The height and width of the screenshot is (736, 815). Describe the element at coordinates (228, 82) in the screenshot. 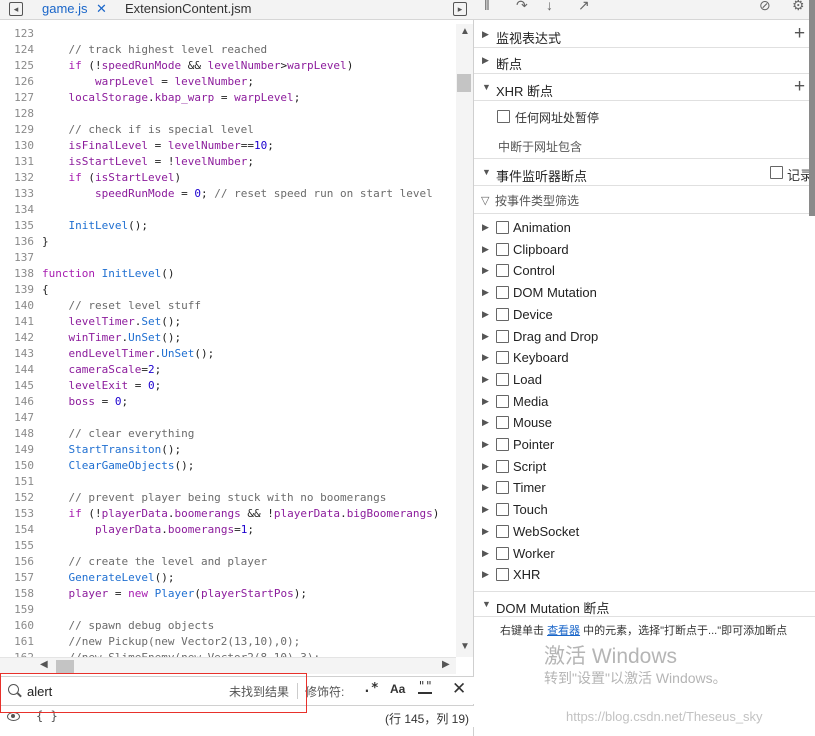

I see `code-line: 126 warpLevel = levelNumber;` at that location.